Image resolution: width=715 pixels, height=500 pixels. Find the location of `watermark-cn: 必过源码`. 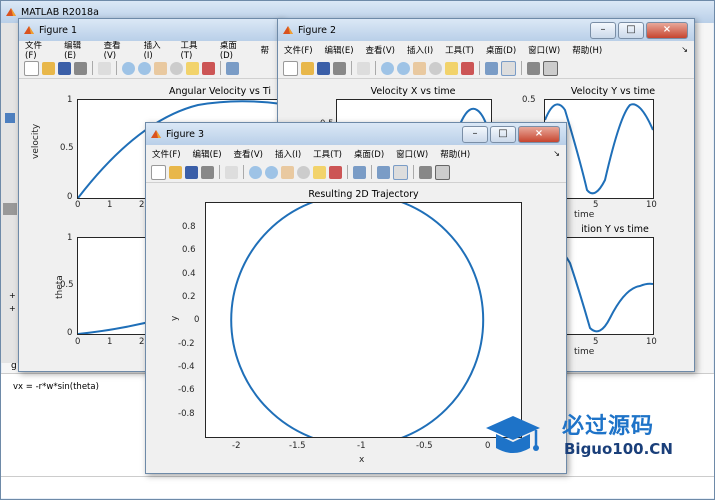

watermark-cn: 必过源码 is located at coordinates (608, 426).